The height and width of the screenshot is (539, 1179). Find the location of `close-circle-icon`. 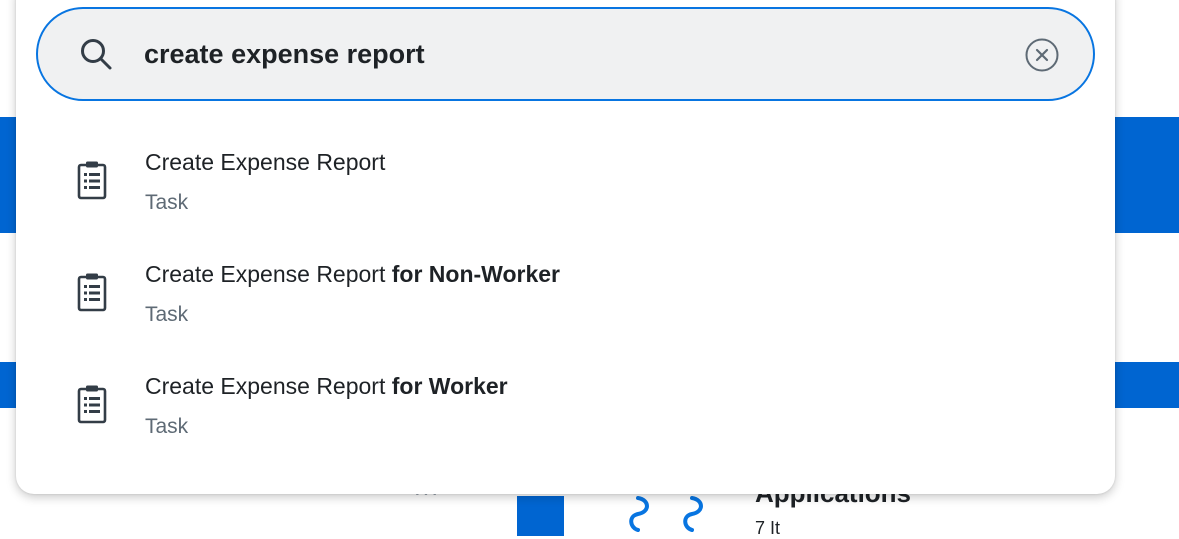

close-circle-icon is located at coordinates (1042, 55).